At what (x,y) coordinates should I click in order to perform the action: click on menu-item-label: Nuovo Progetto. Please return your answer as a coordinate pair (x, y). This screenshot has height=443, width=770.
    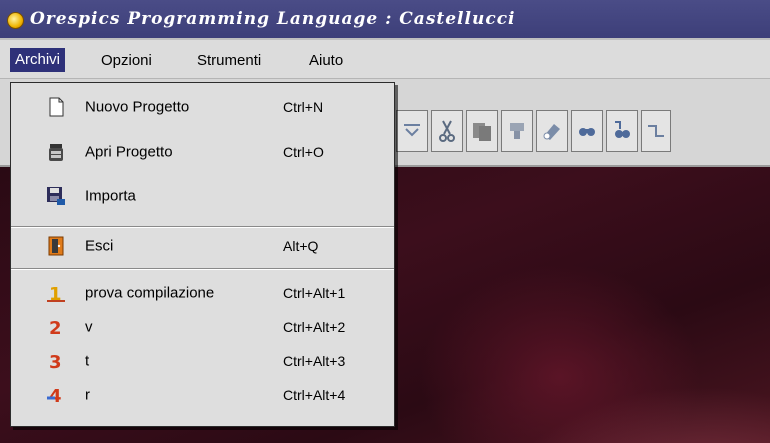
    Looking at the image, I should click on (137, 107).